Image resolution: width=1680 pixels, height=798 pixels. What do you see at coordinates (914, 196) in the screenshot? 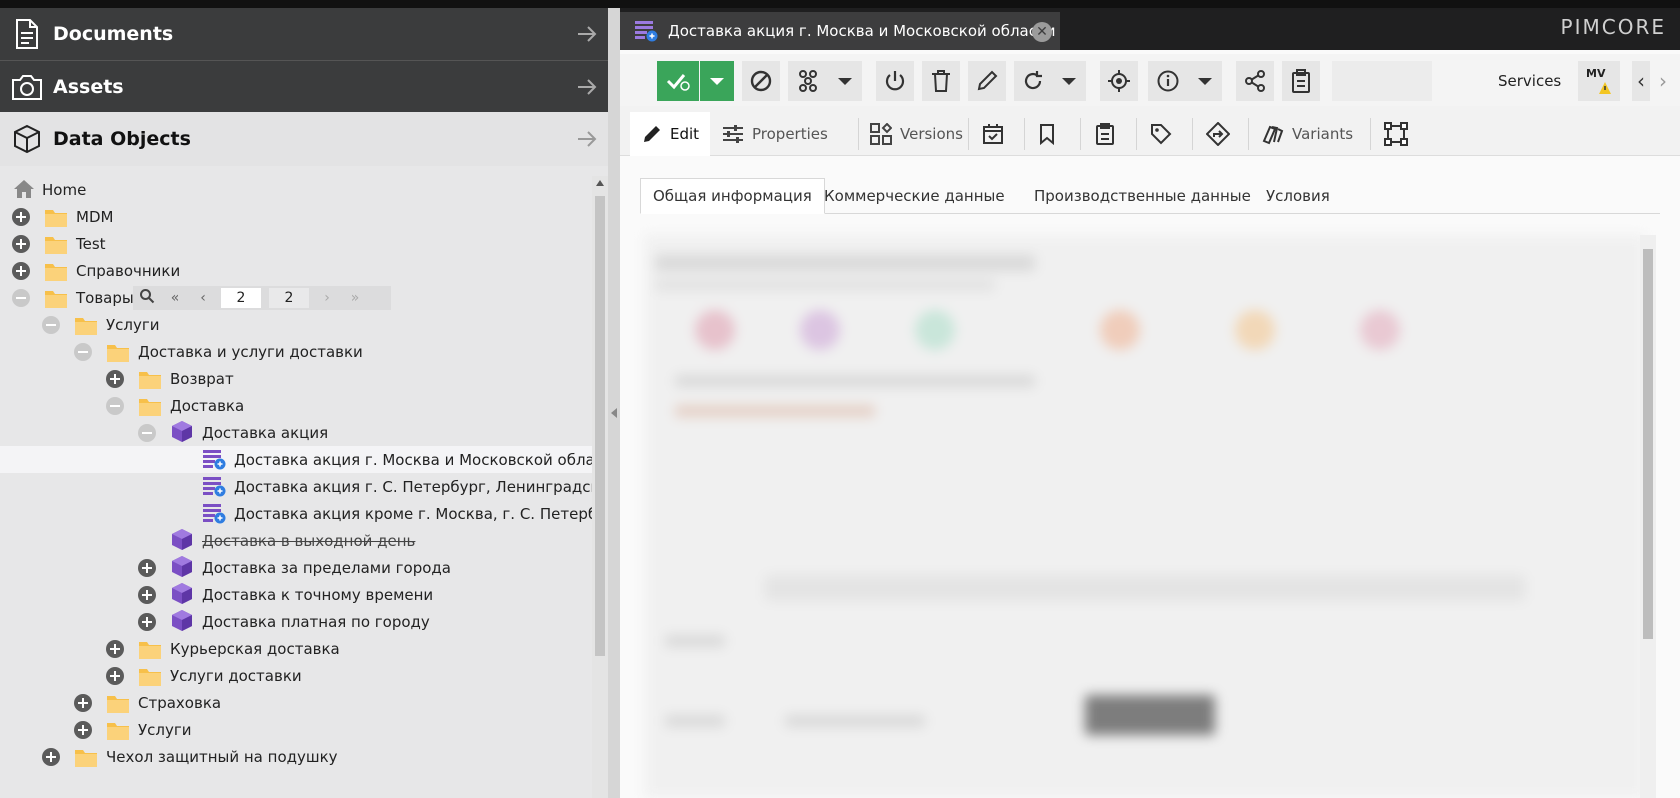
I see `tab-commercial-data: Коммерческие данные` at bounding box center [914, 196].